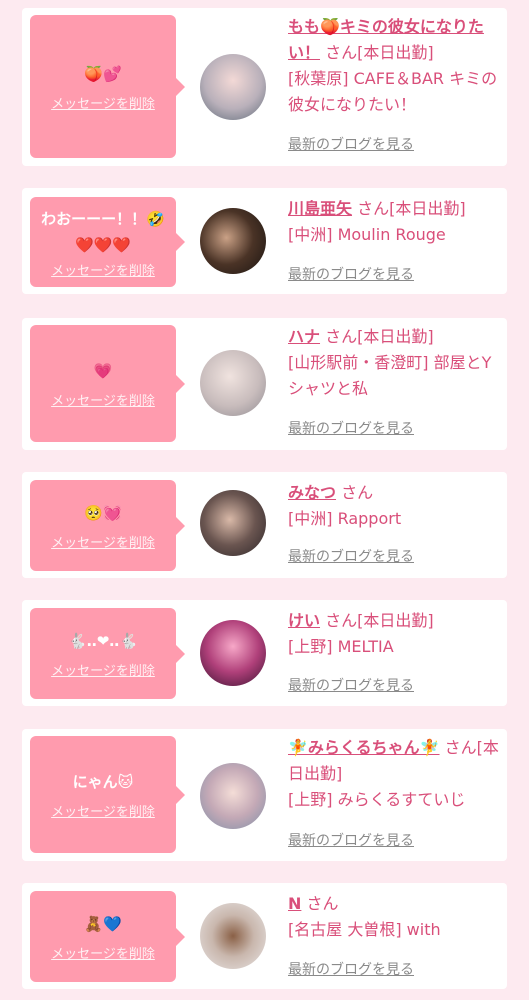  I want to click on message-bubble: 🐇‥❤︎‥🐇 メッセージを削除, so click(107, 653).